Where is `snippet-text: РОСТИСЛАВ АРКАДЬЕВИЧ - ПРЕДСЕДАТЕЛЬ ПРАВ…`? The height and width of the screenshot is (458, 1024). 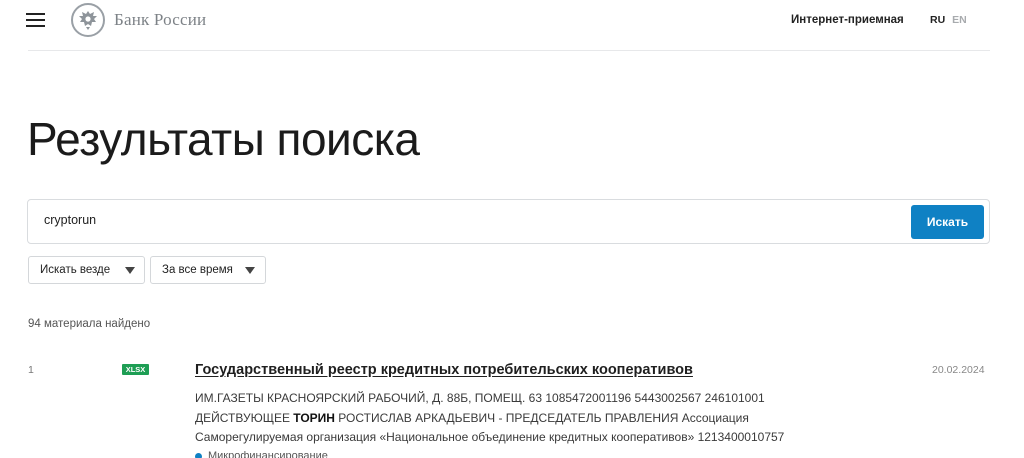
snippet-text: РОСТИСЛАВ АРКАДЬЕВИЧ - ПРЕДСЕДАТЕЛЬ ПРАВ… is located at coordinates (541, 417).